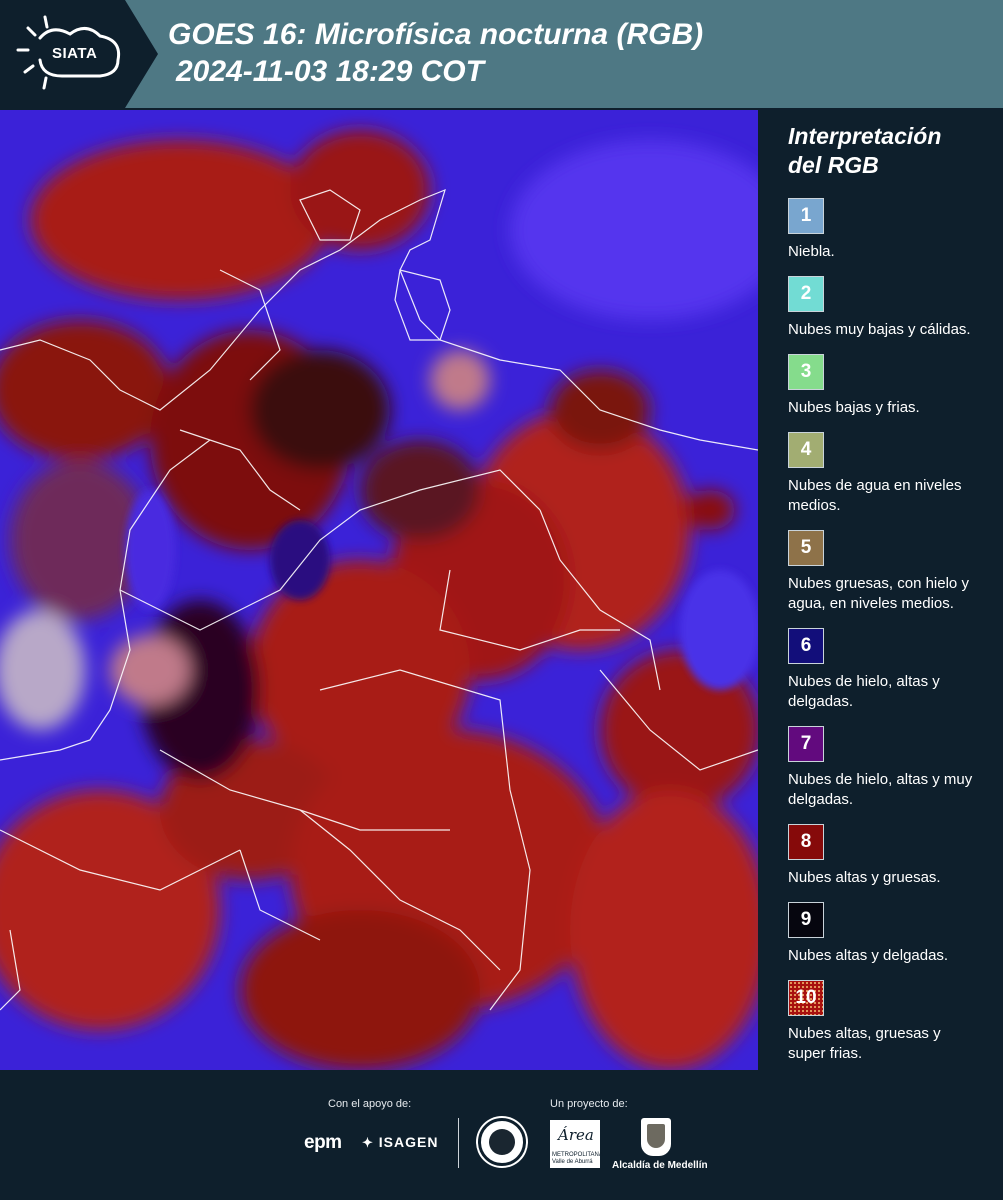  Describe the element at coordinates (502, 1142) in the screenshot. I see `antioquia-seal-icon` at that location.